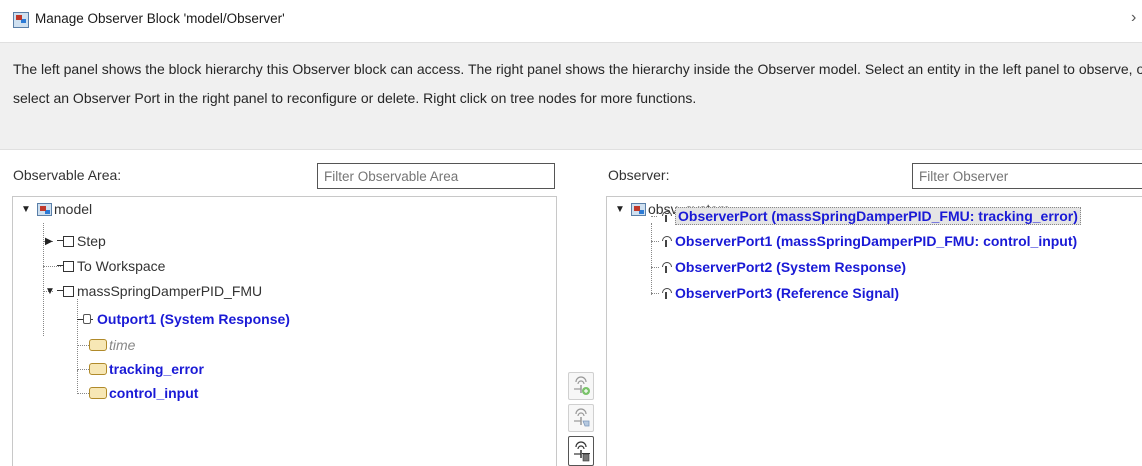 The width and height of the screenshot is (1142, 466). Describe the element at coordinates (156, 369) in the screenshot. I see `tree-node-label: tracking_error` at that location.